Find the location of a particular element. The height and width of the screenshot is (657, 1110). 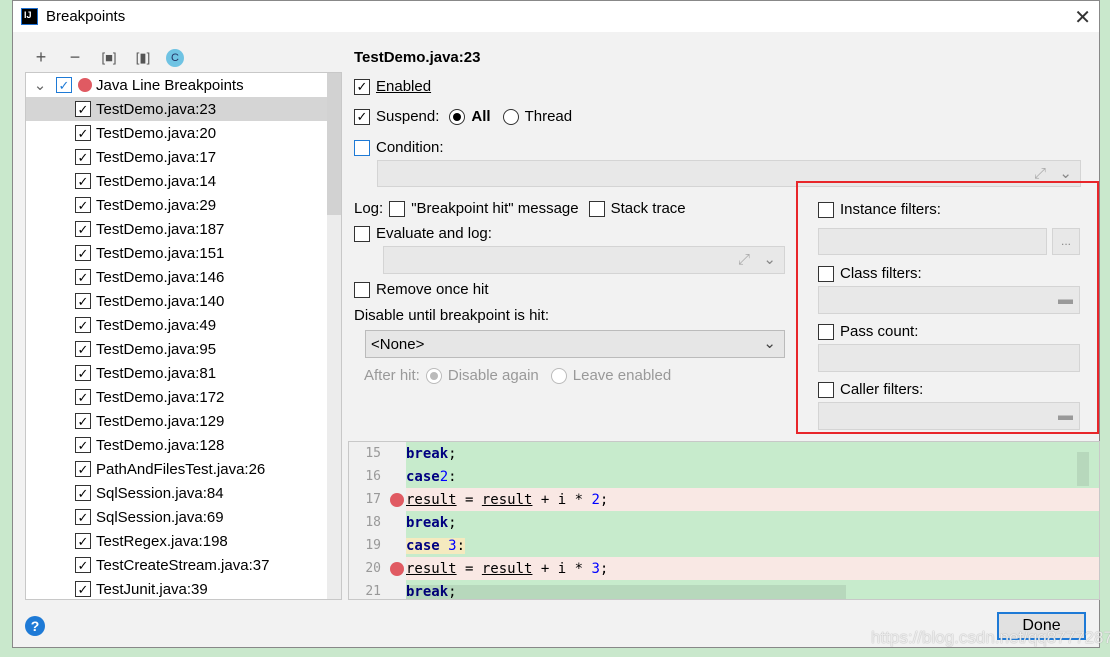

group-by-package-icon: [■] is located at coordinates (109, 57).